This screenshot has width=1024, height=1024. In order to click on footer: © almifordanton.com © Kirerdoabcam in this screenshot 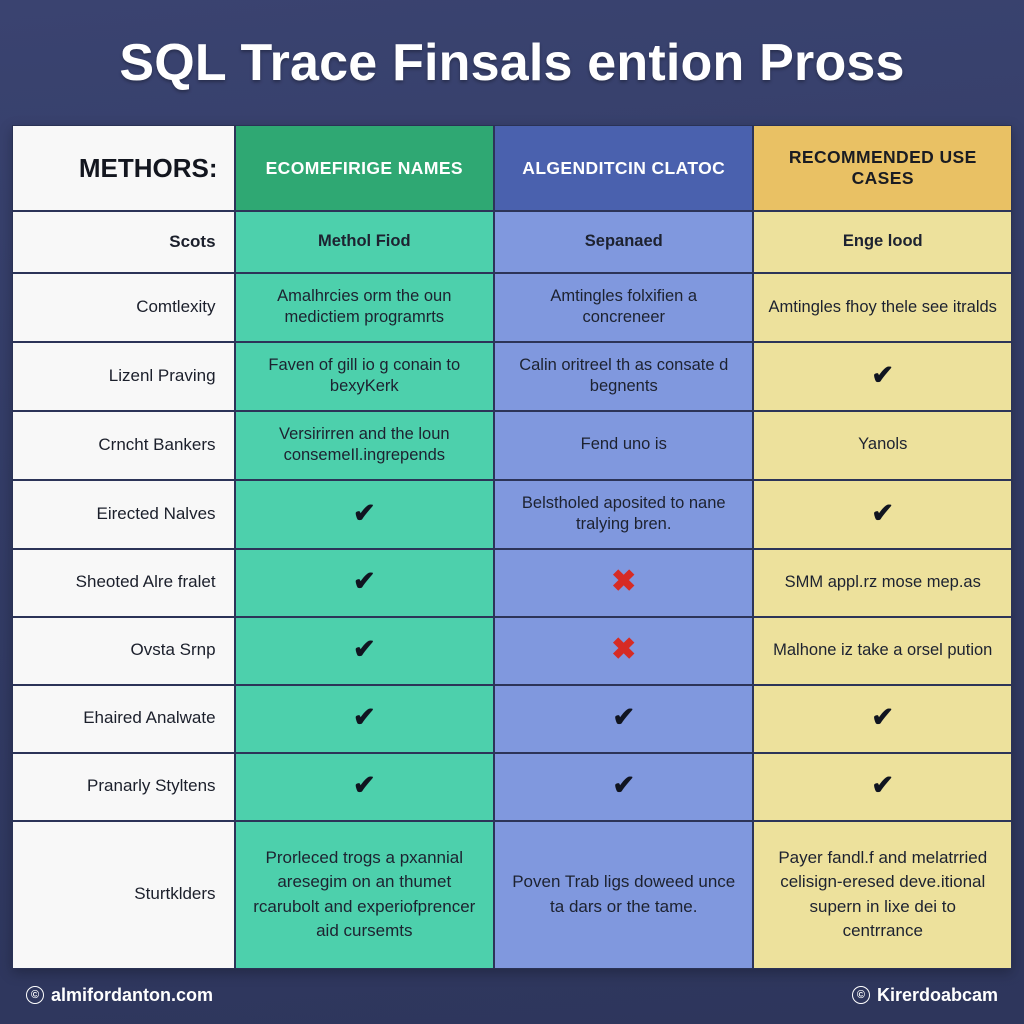, I will do `click(512, 995)`.